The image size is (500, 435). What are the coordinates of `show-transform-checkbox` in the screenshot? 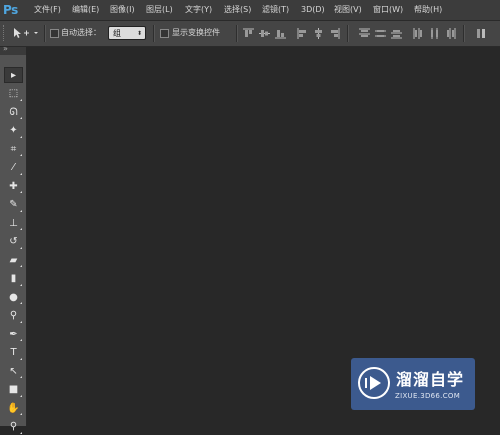 It's located at (164, 33).